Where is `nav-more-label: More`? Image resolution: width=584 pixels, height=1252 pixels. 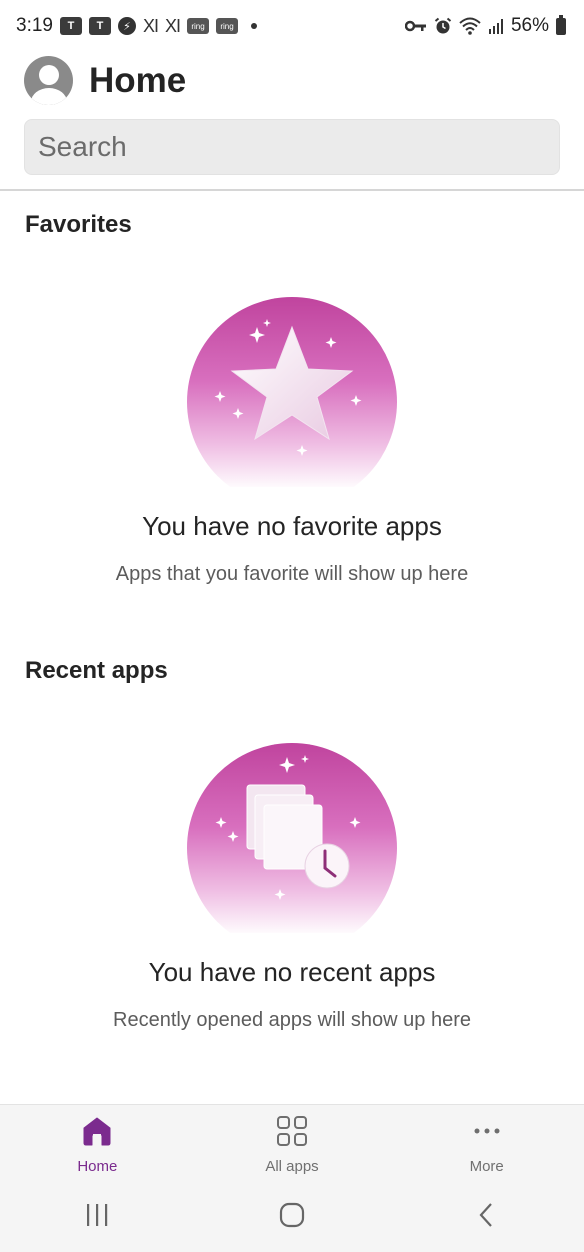
nav-more-label: More is located at coordinates (486, 1166).